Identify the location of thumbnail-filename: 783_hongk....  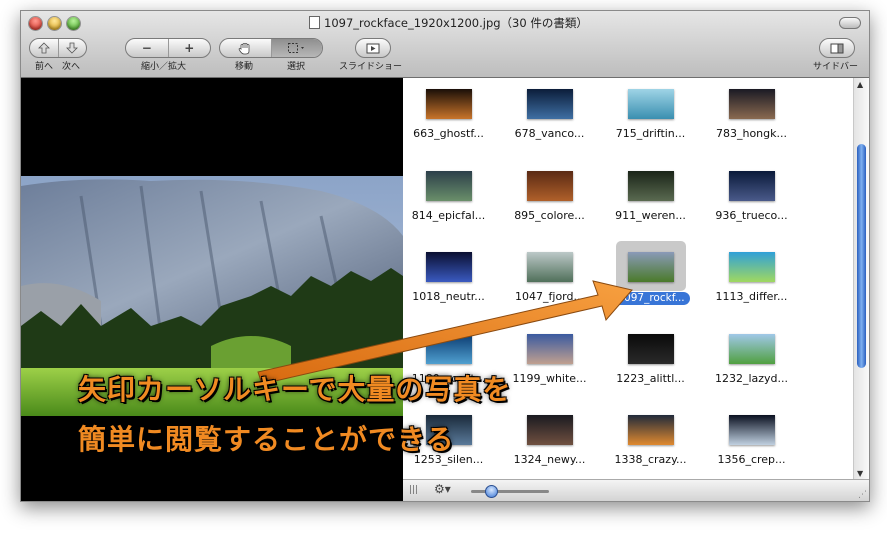
(751, 133).